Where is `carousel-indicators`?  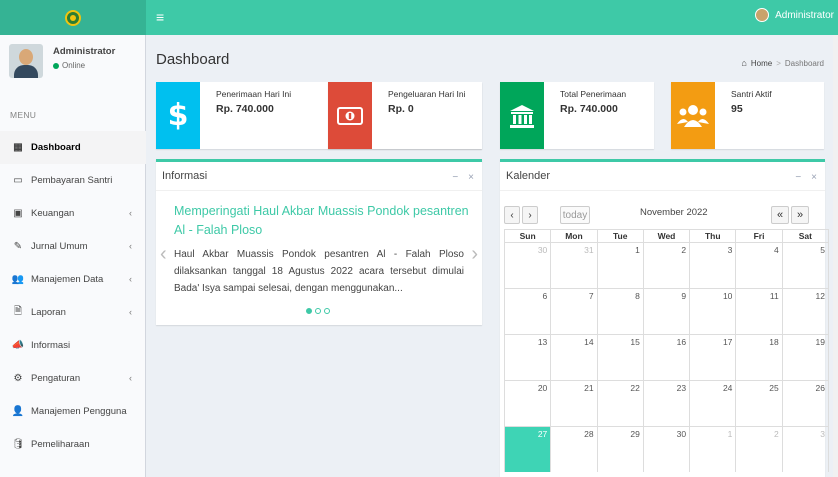 carousel-indicators is located at coordinates (318, 311).